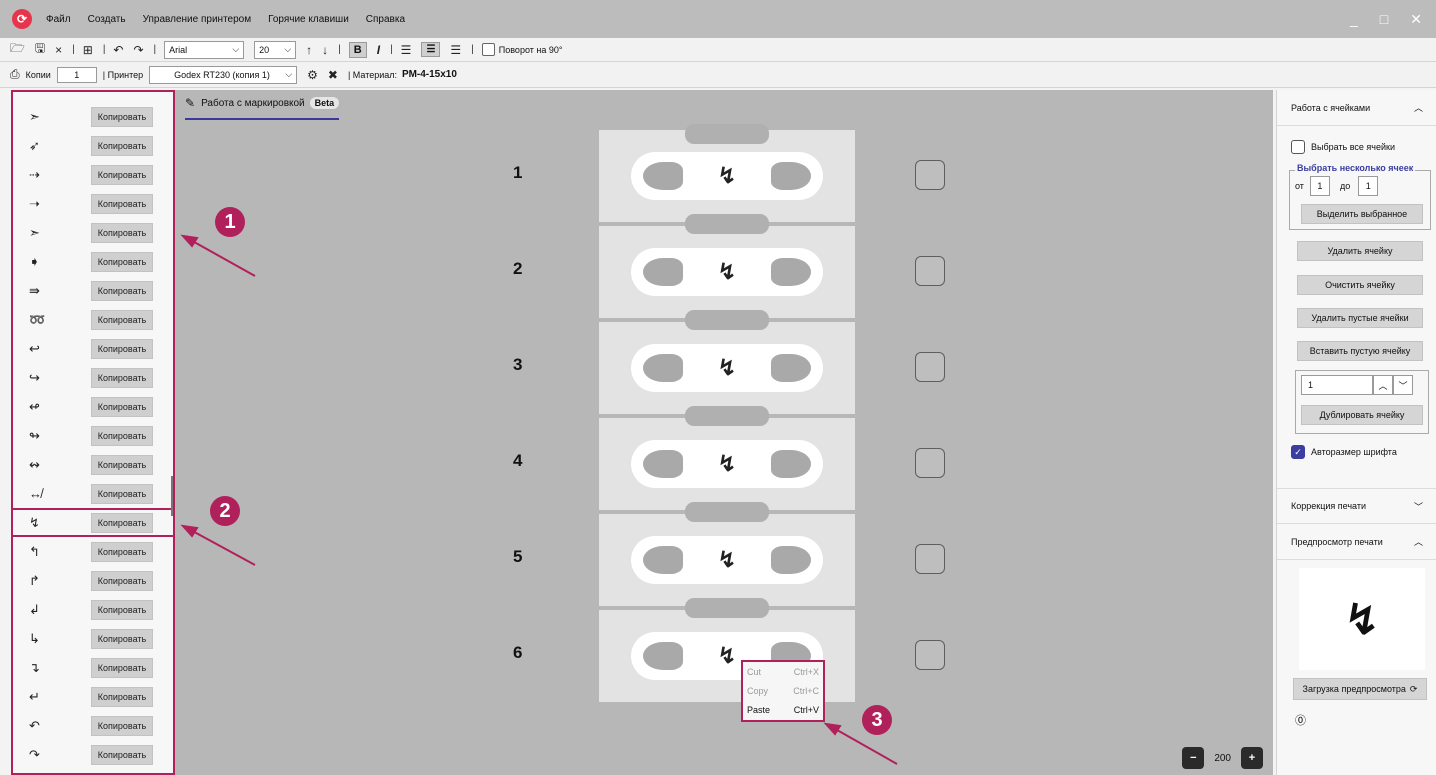  Describe the element at coordinates (385, 19) in the screenshot. I see `menu-help: Справка` at that location.